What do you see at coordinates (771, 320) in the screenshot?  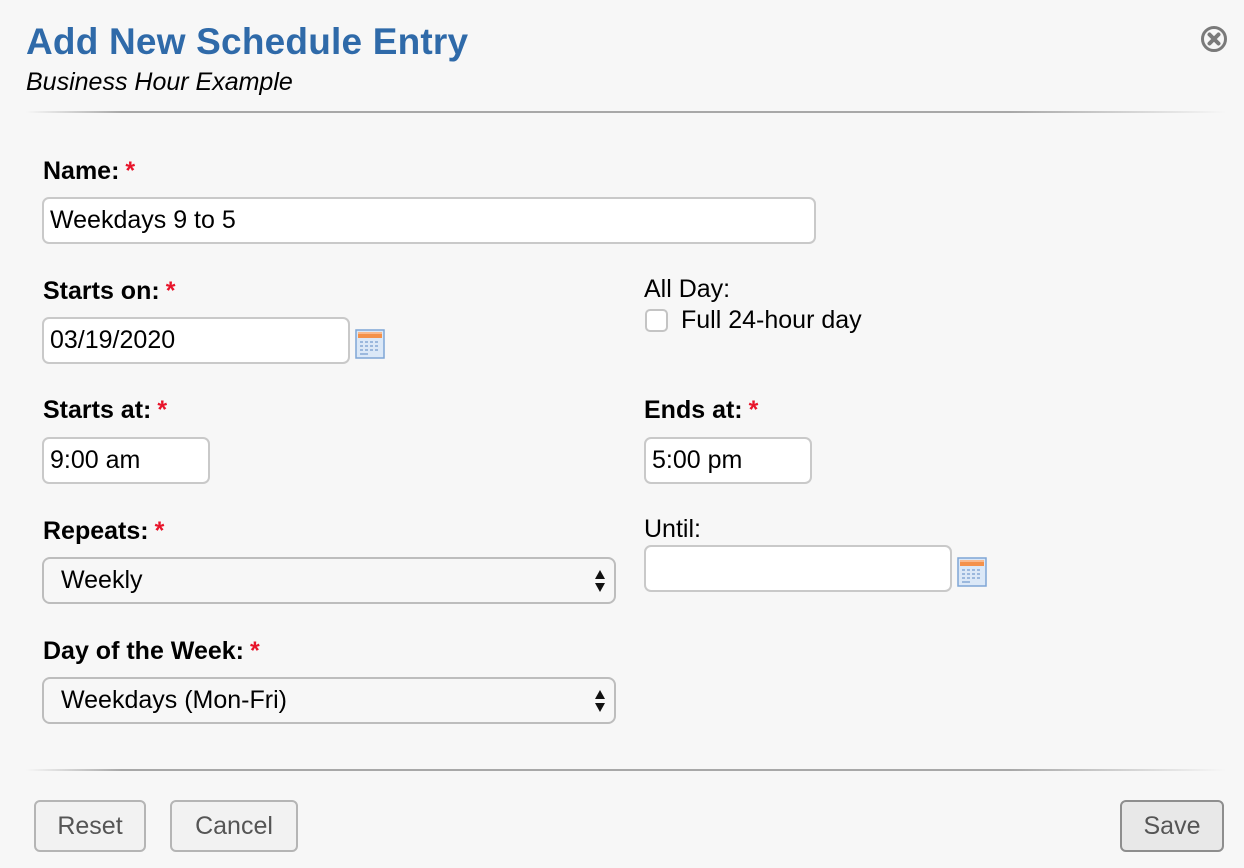 I see `all-day-checkbox-label: Full 24-hour day` at bounding box center [771, 320].